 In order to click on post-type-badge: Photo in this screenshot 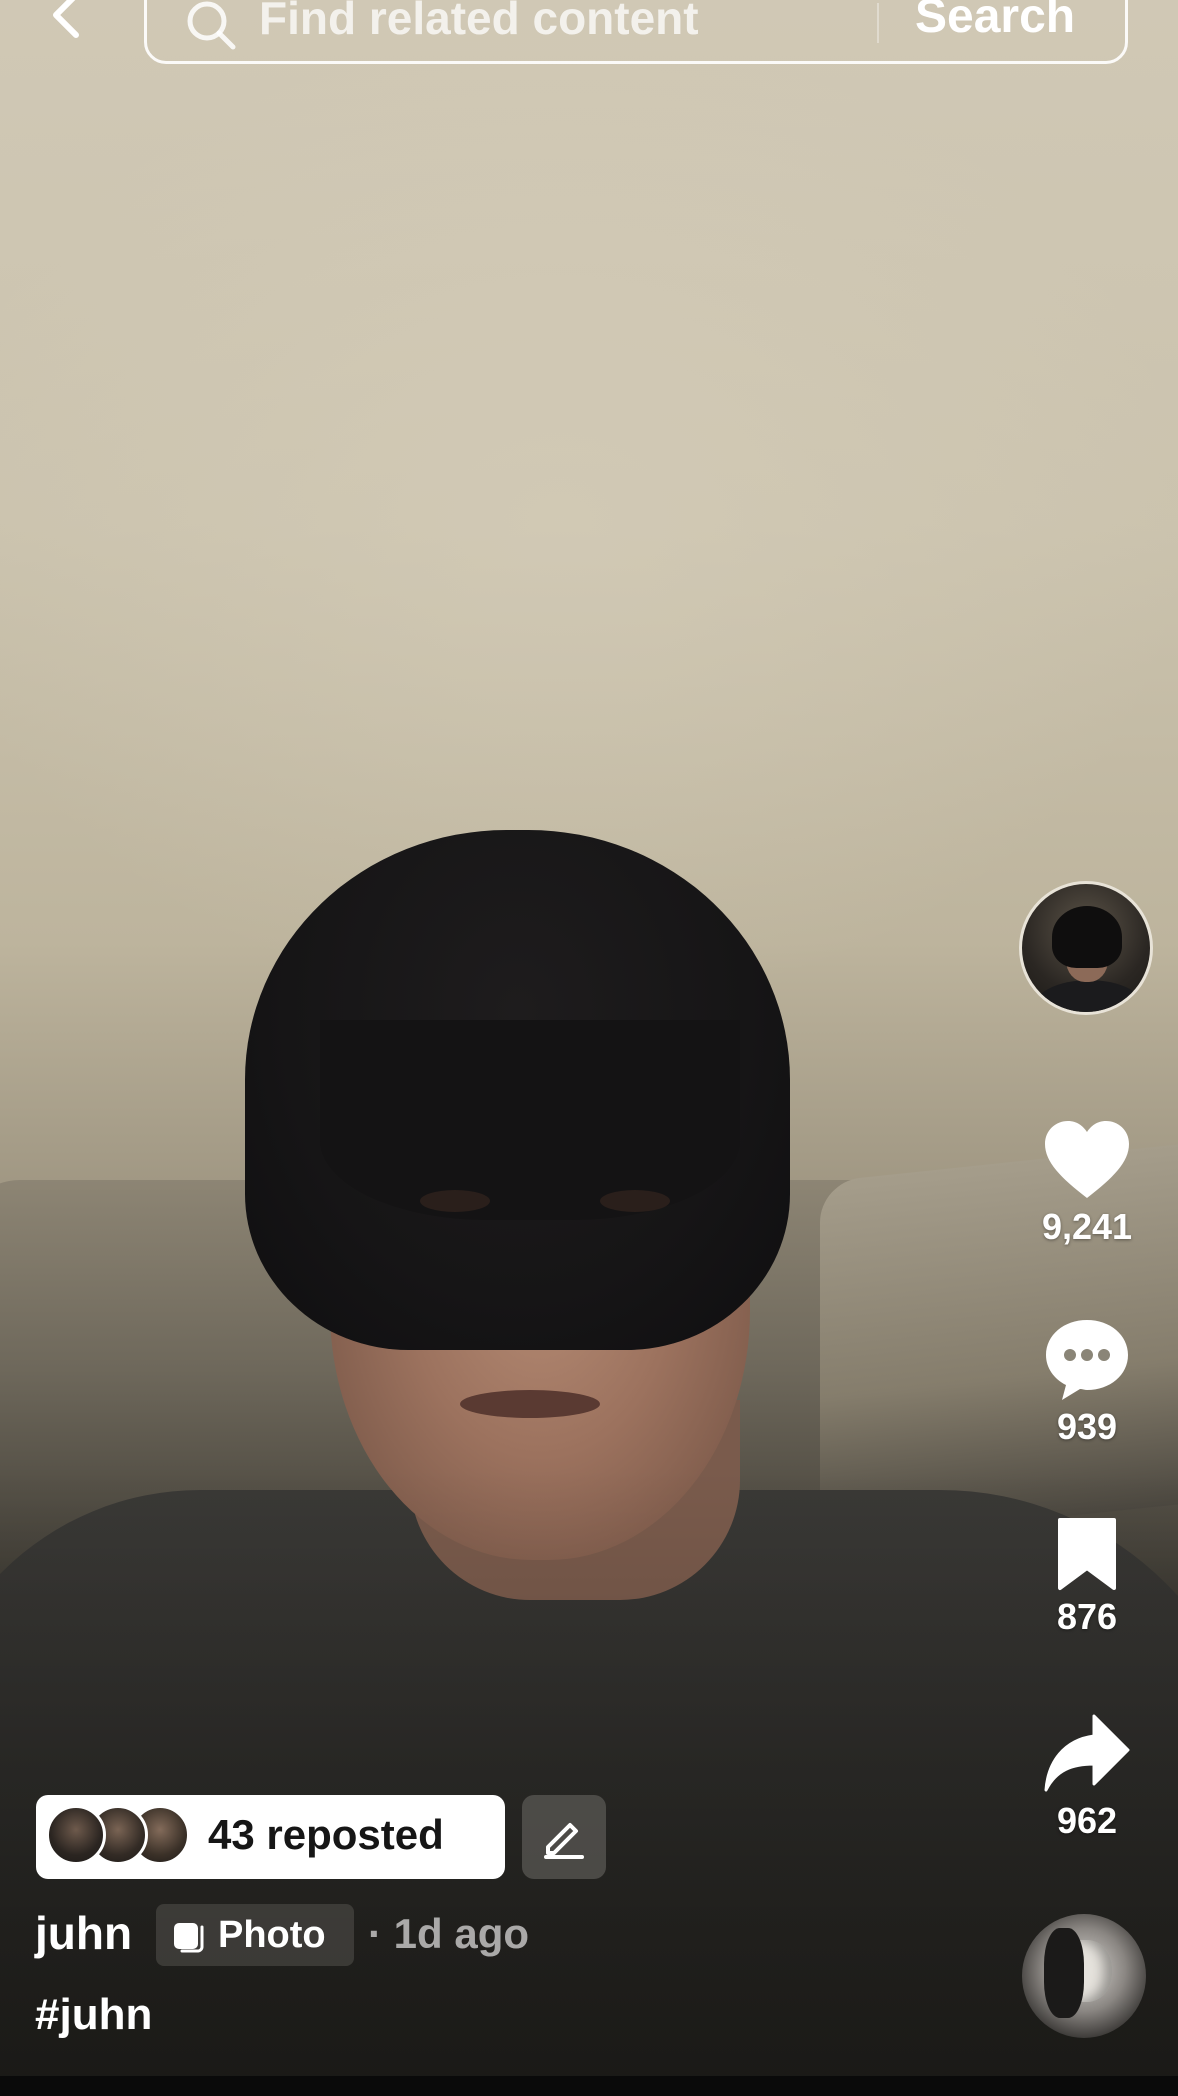, I will do `click(255, 1935)`.